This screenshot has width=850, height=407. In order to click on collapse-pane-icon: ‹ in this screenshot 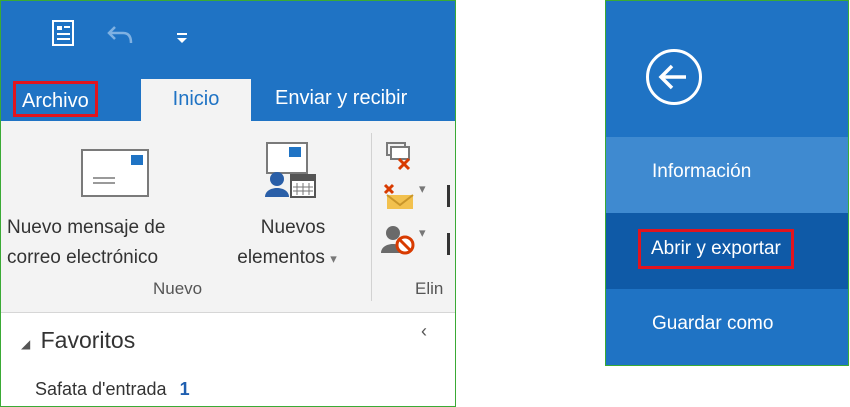, I will do `click(424, 331)`.